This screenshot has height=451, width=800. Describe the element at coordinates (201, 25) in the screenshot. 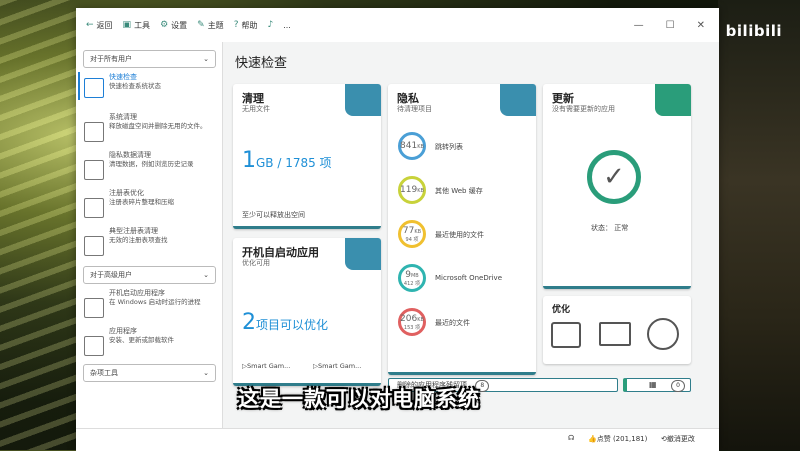

I see `palette-icon: ✎` at that location.